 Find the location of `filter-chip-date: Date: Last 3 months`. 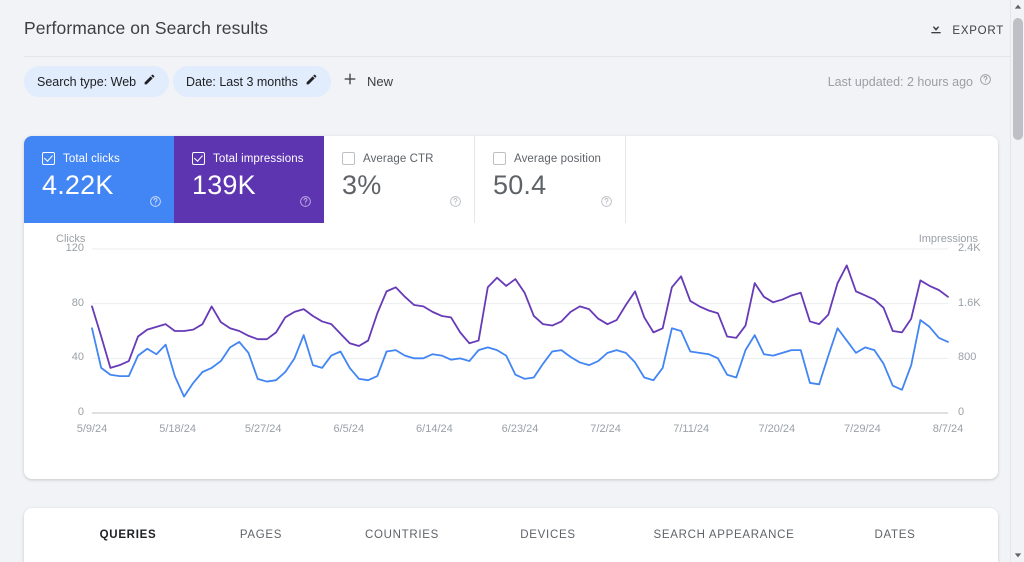

filter-chip-date: Date: Last 3 months is located at coordinates (252, 81).